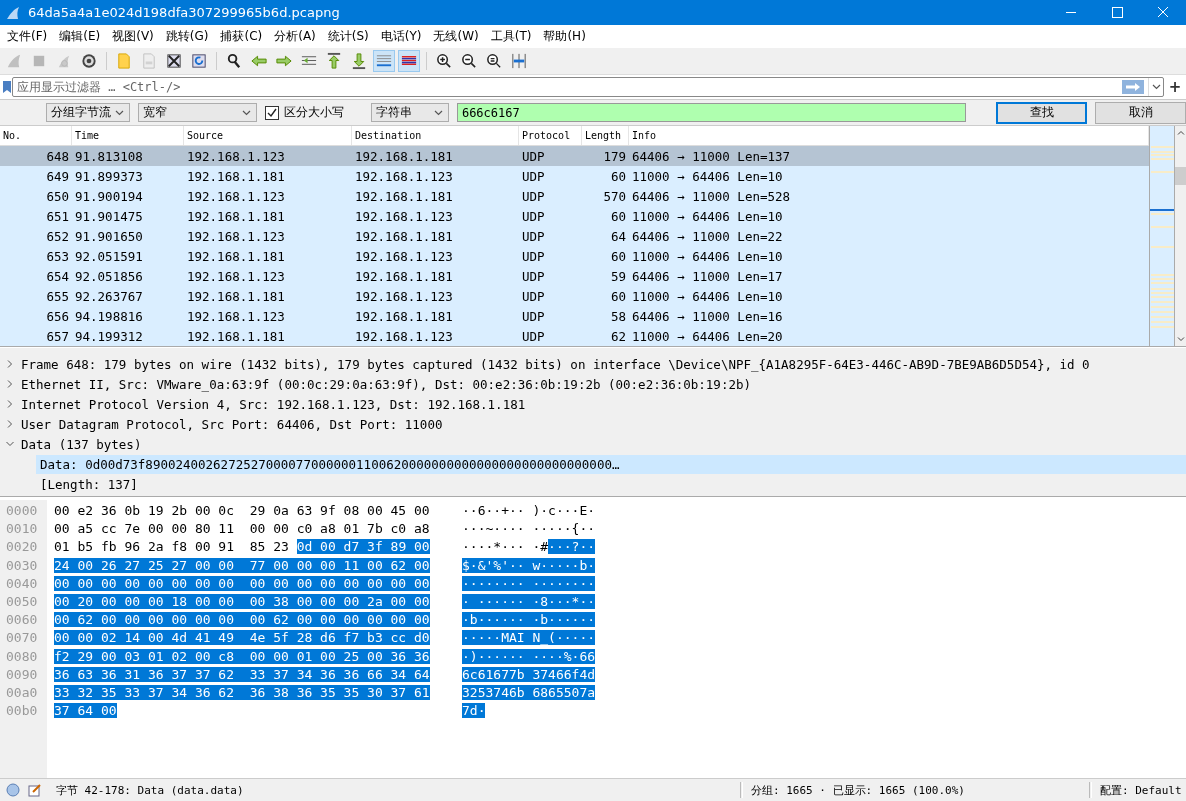  What do you see at coordinates (242, 529) in the screenshot?
I see `hex-bytes: 00 a5 cc 7e 00 00 80 11 00 00 c0 a8 01 7b c0 a8` at bounding box center [242, 529].